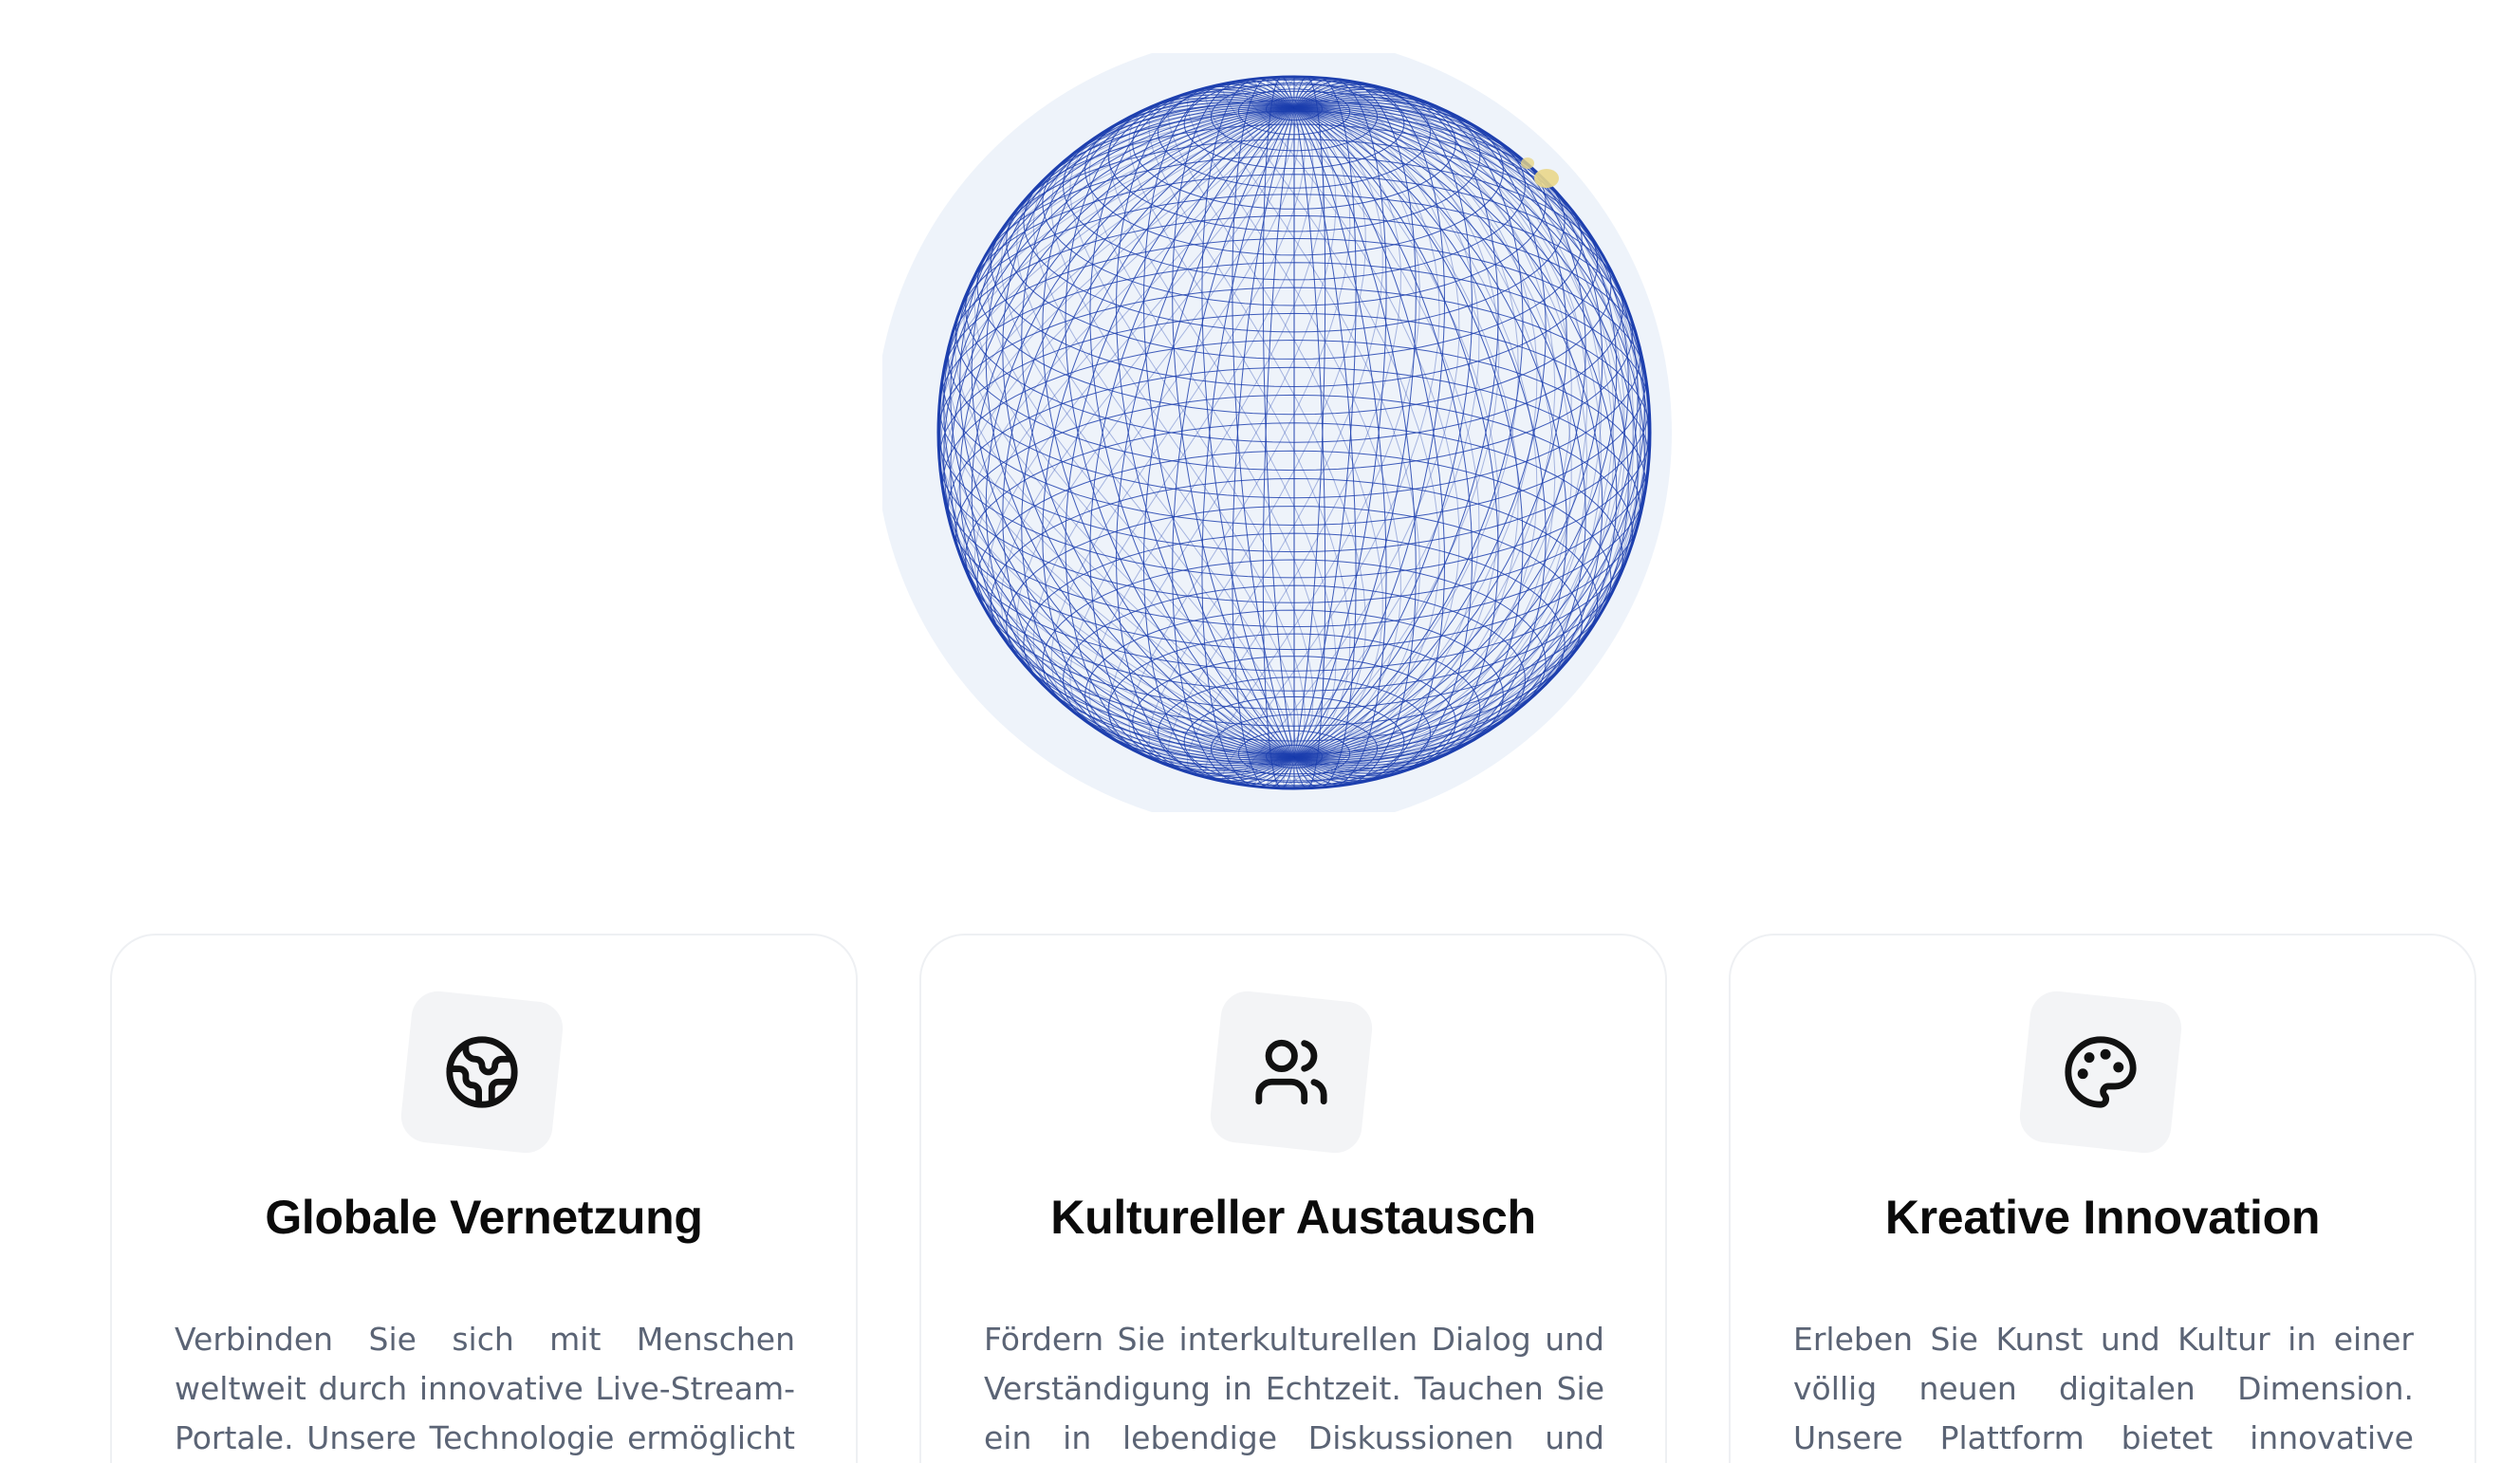  What do you see at coordinates (484, 1217) in the screenshot?
I see `feature-title: Globale Vernetzung` at bounding box center [484, 1217].